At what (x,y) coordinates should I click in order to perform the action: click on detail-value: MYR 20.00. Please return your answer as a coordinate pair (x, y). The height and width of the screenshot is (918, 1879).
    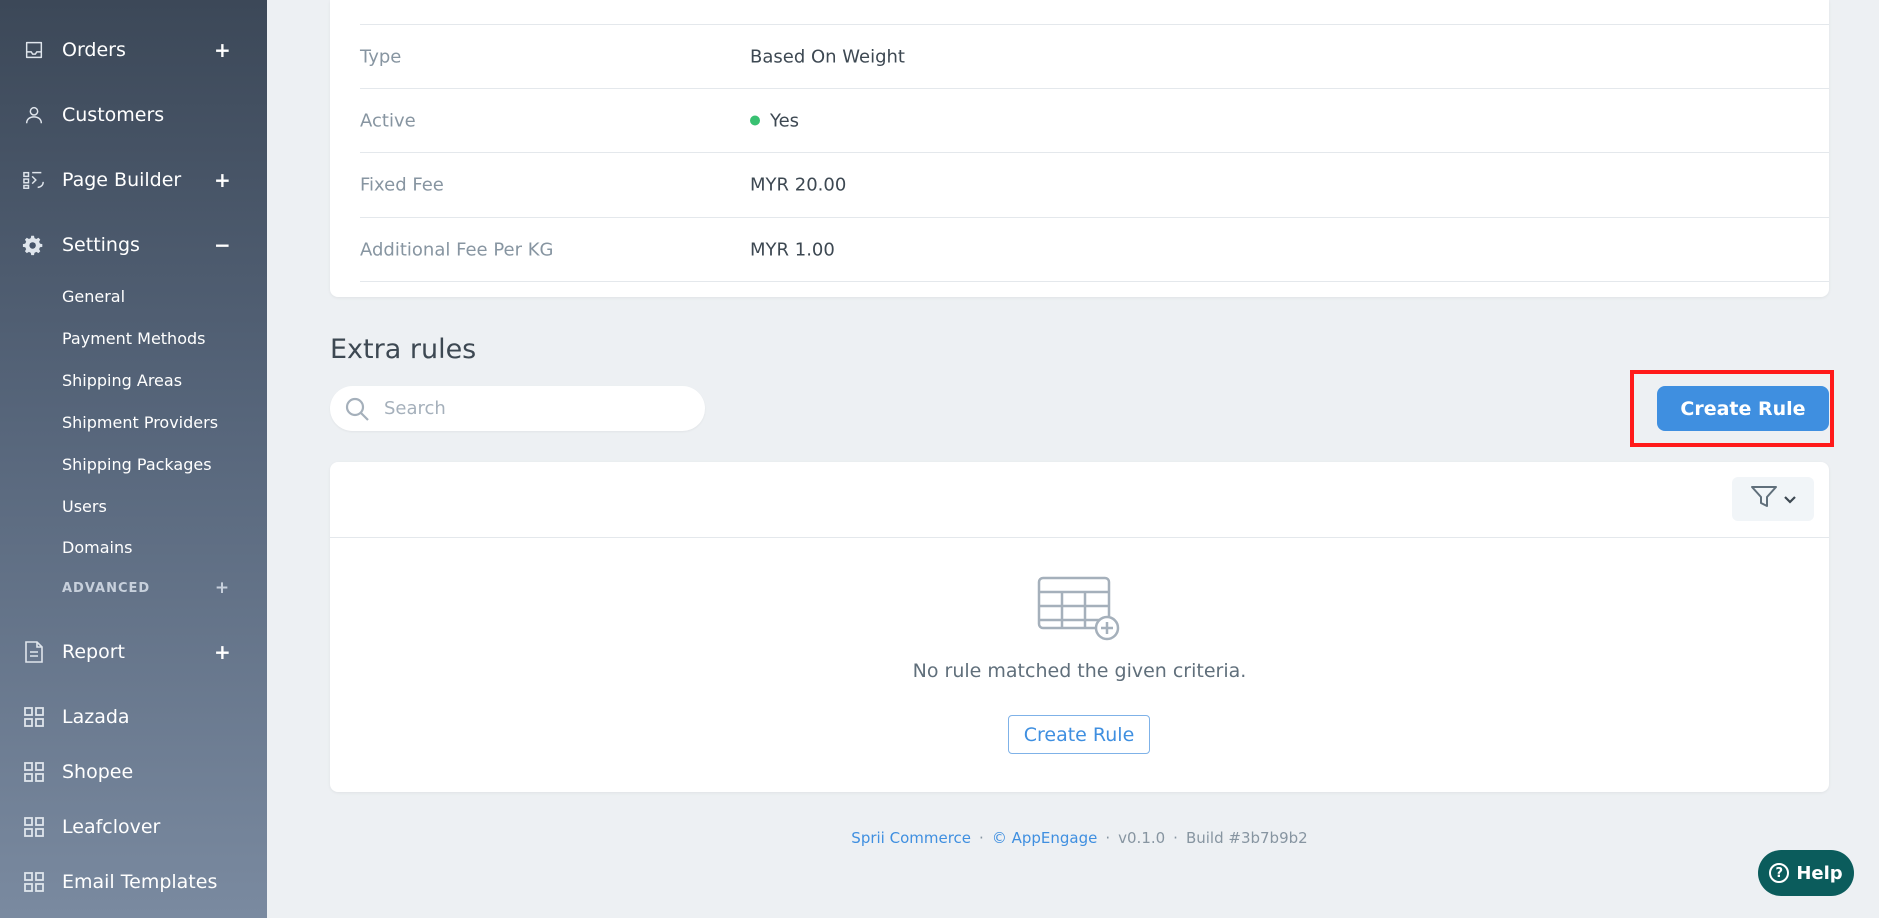
    Looking at the image, I should click on (798, 184).